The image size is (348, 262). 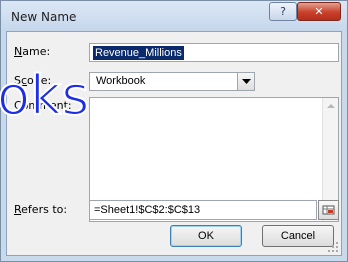 What do you see at coordinates (333, 247) in the screenshot?
I see `resize-grip-icon` at bounding box center [333, 247].